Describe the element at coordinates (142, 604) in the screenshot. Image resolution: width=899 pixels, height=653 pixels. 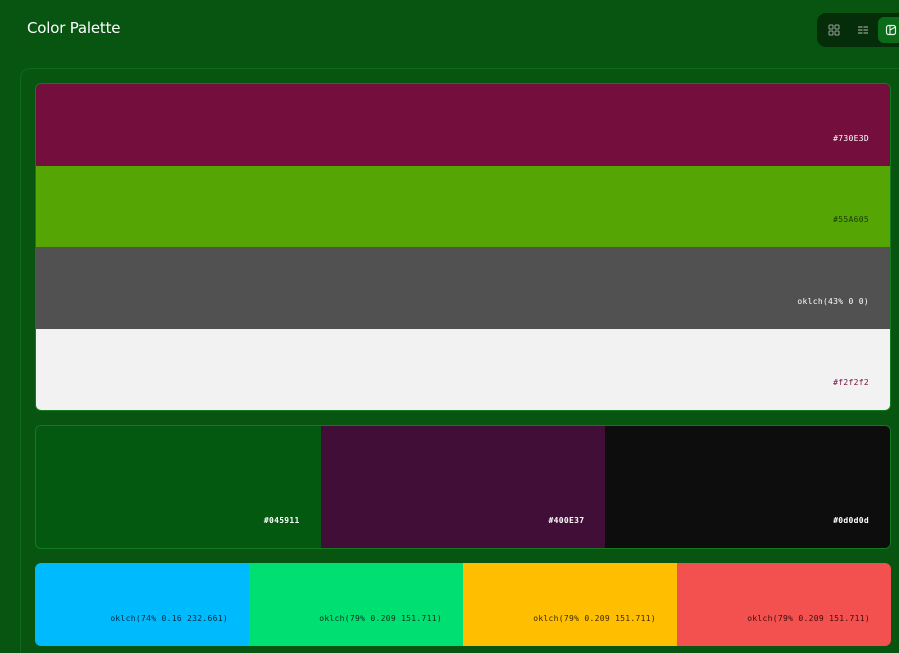
I see `color-swatch: oklch(74% 0.16 232.661)` at that location.